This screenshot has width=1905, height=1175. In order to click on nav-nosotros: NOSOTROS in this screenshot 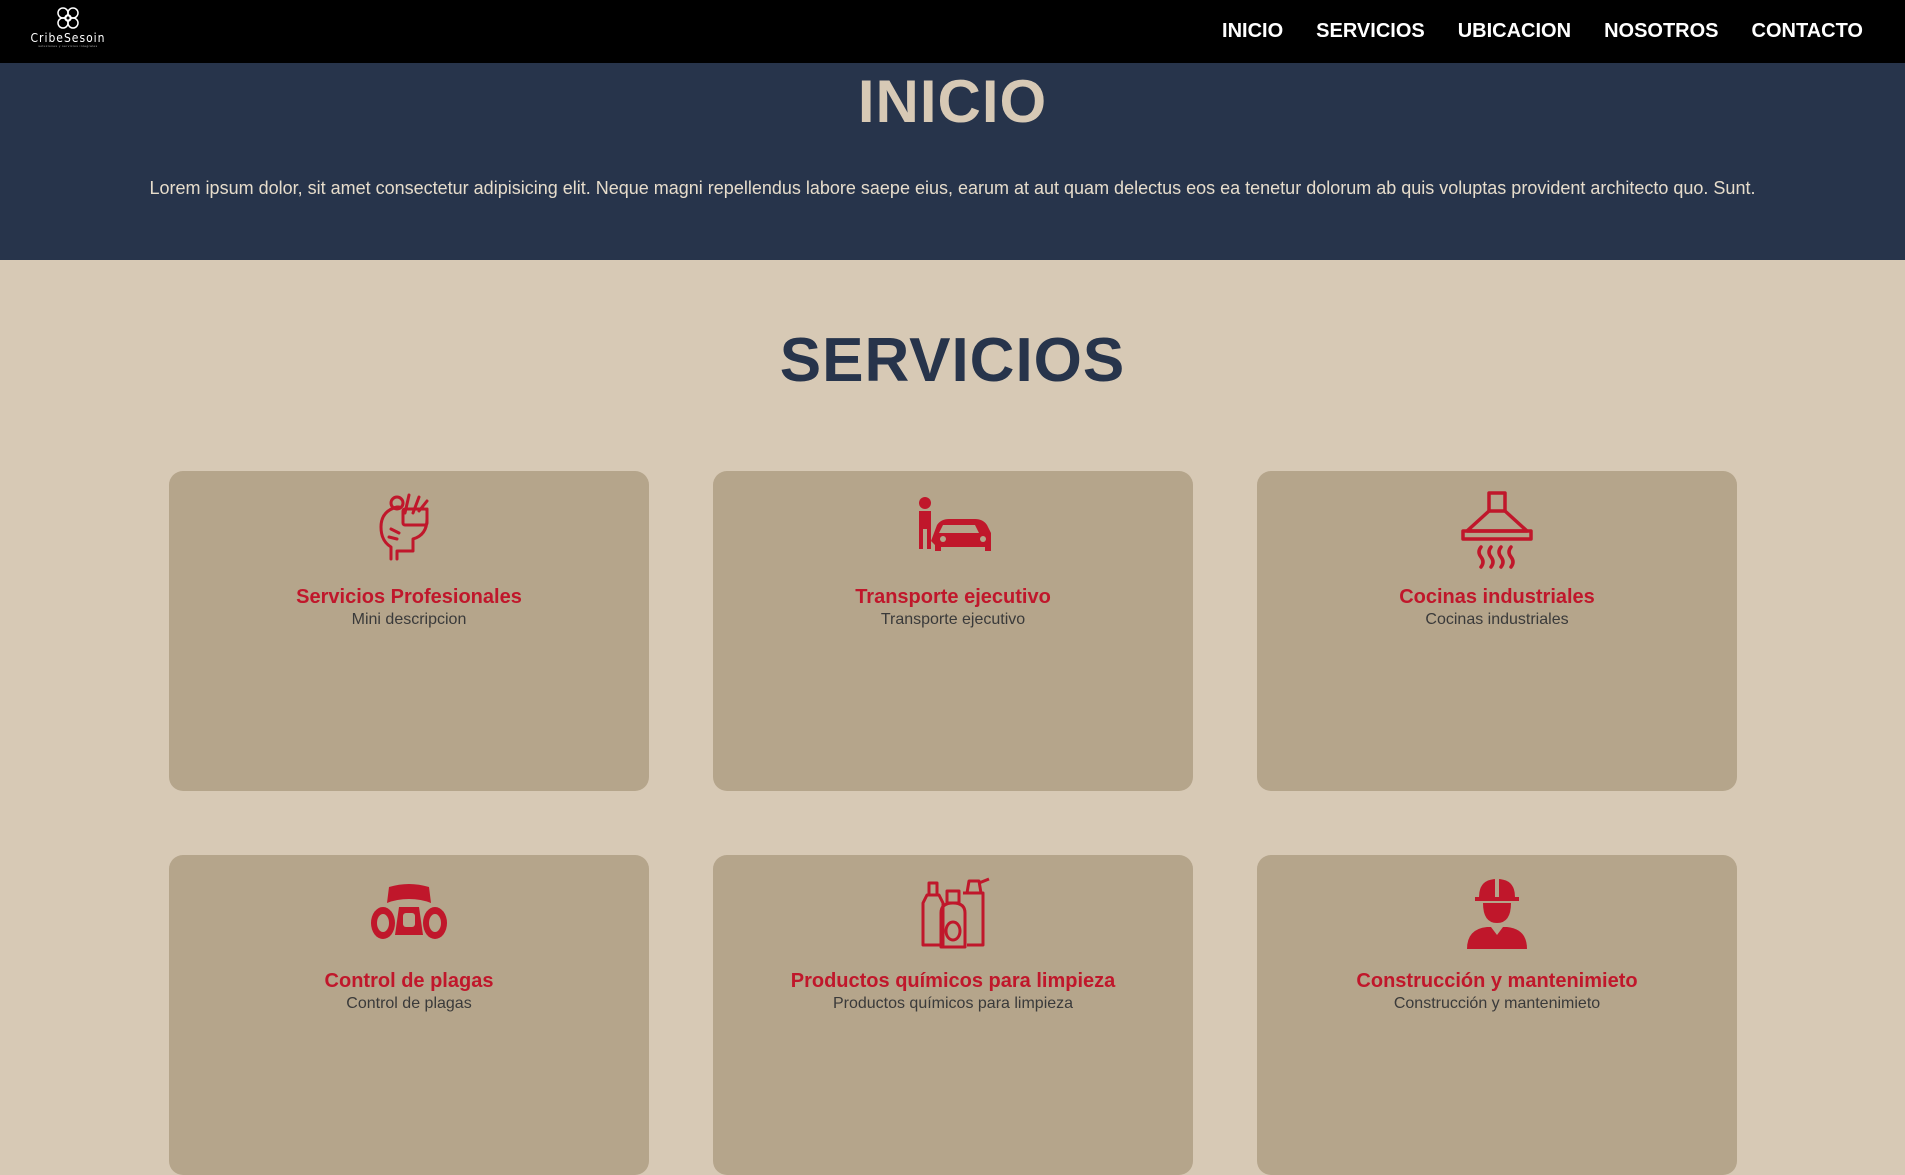, I will do `click(1661, 31)`.